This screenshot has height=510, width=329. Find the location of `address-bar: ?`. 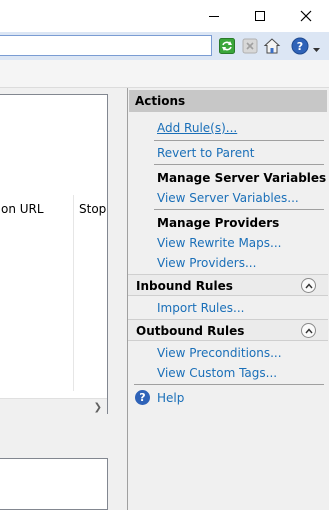

address-bar: ? is located at coordinates (164, 46).